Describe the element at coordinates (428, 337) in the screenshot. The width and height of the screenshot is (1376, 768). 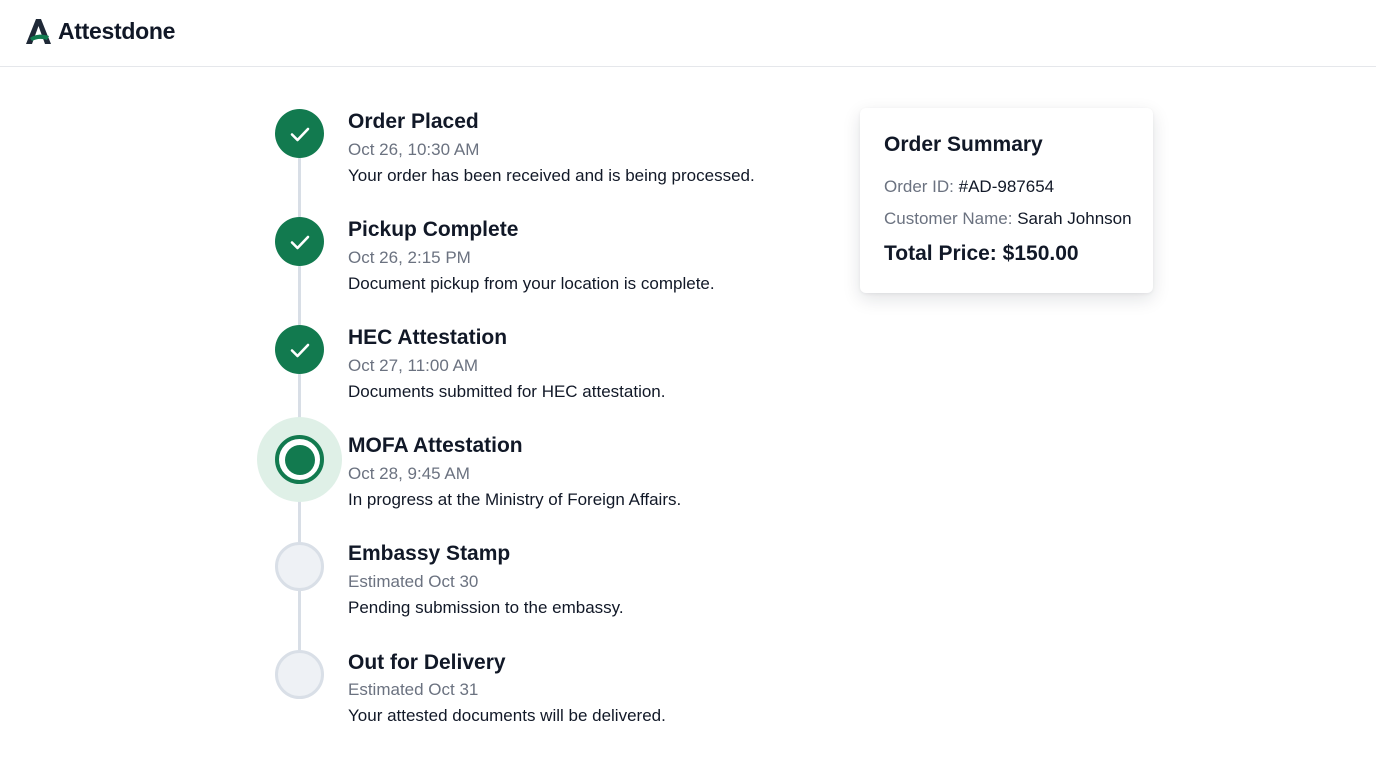
I see `step-title: HEC Attestation` at that location.